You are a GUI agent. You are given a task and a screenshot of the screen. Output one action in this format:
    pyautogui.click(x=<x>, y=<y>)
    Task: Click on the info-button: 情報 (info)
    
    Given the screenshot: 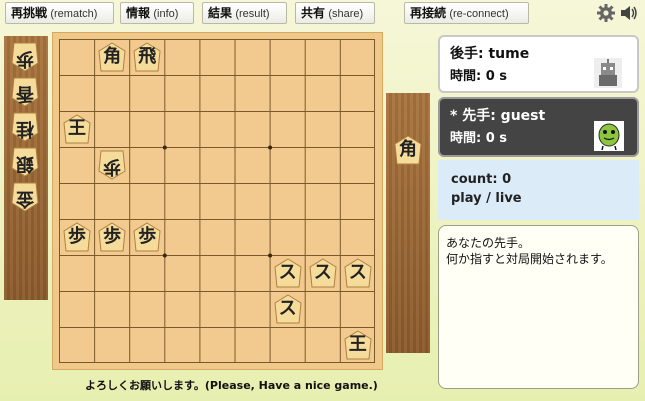 What is the action you would take?
    pyautogui.click(x=157, y=13)
    